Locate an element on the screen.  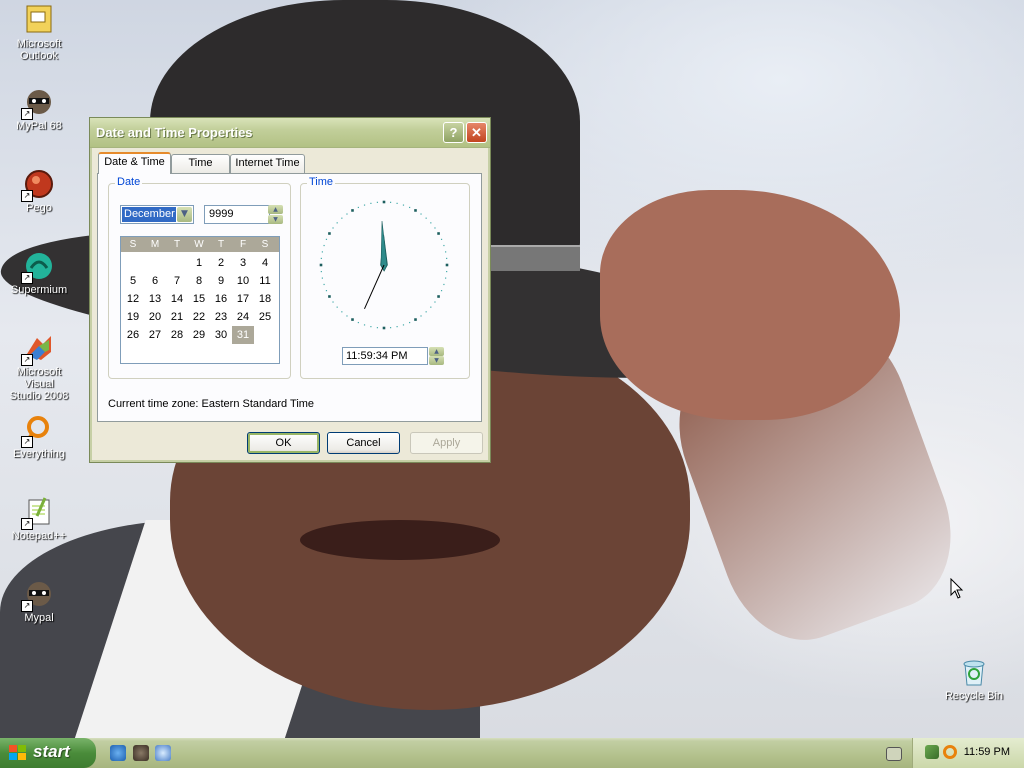
calendar-day: 24 is located at coordinates (243, 317).